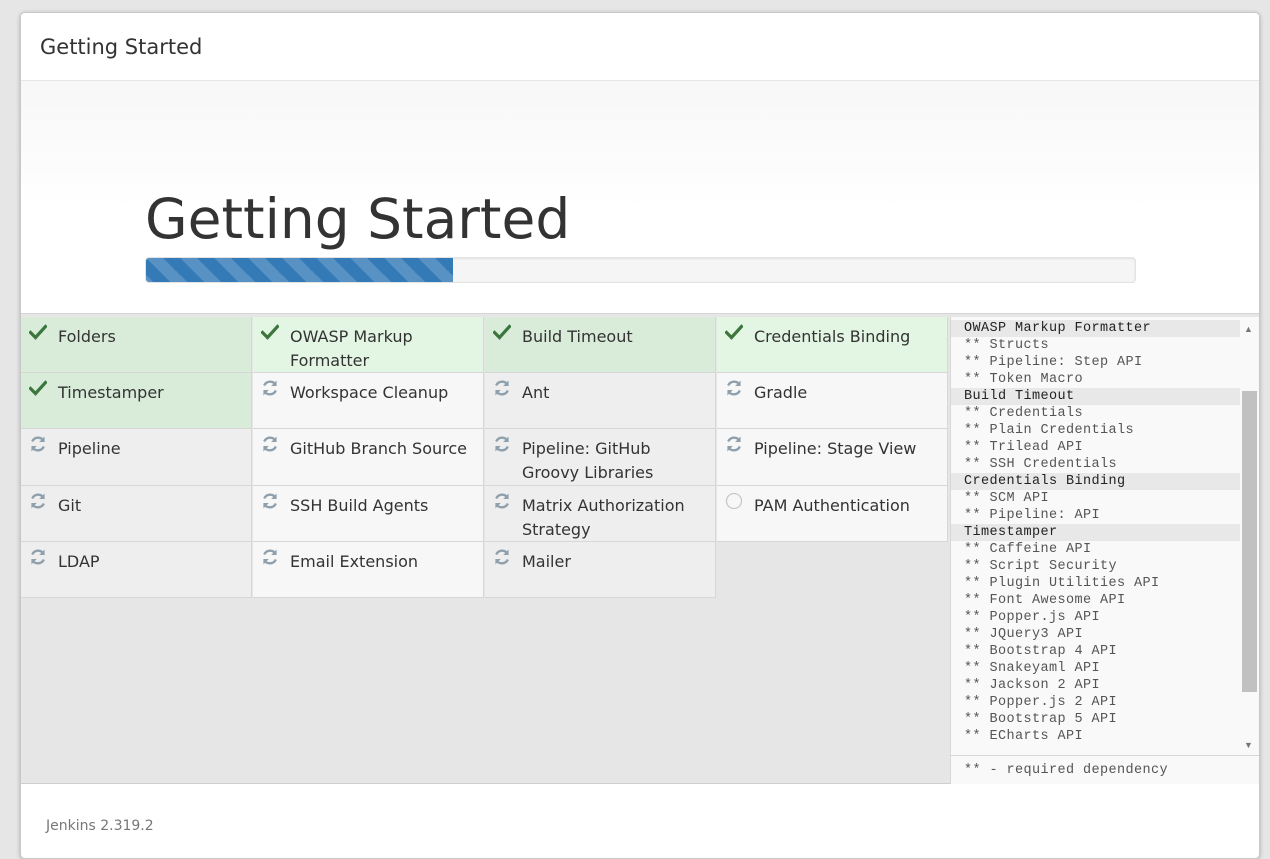 The width and height of the screenshot is (1270, 859). Describe the element at coordinates (1045, 600) in the screenshot. I see `log-dependency-line: ** Font Awesome API` at that location.